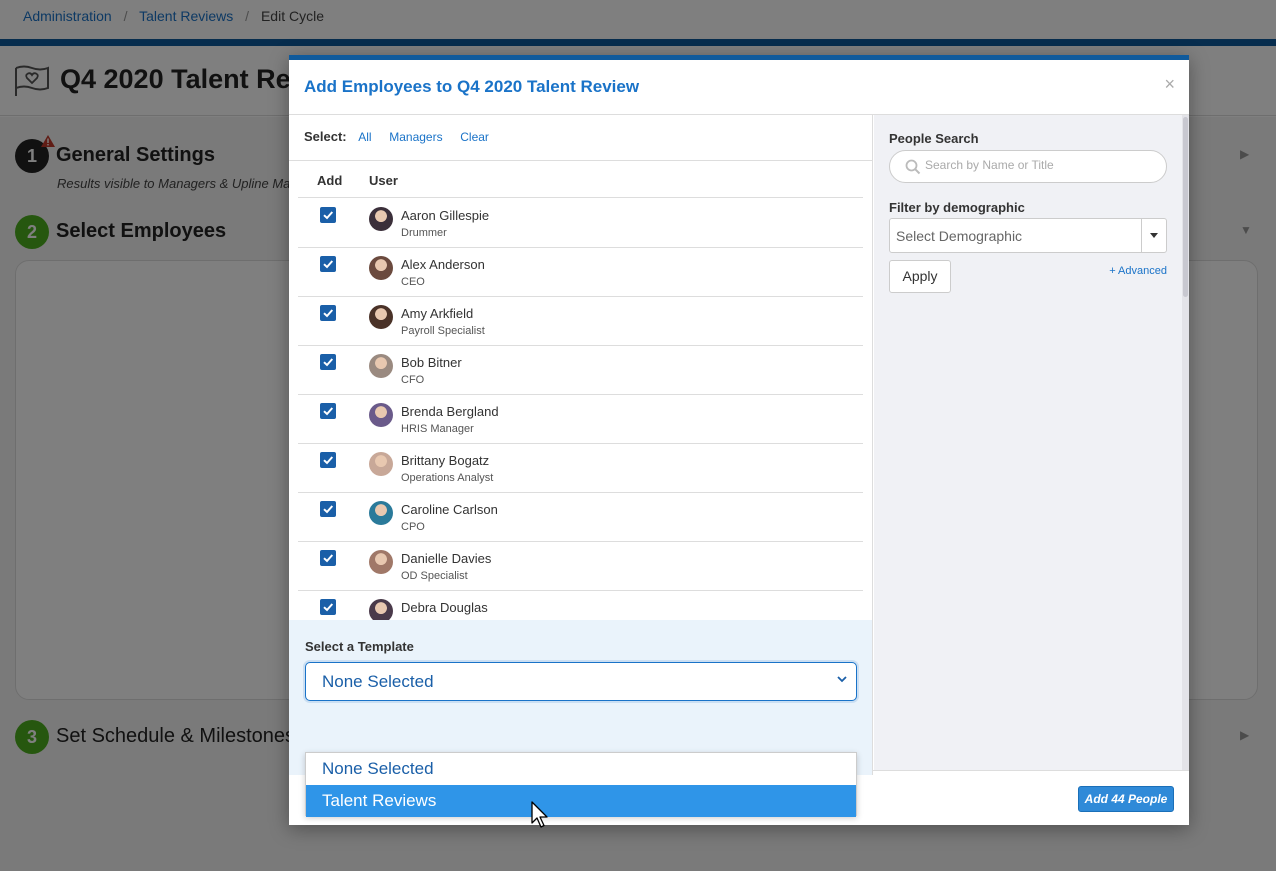 The height and width of the screenshot is (871, 1276). Describe the element at coordinates (434, 576) in the screenshot. I see `user-title: OD Specialist` at that location.